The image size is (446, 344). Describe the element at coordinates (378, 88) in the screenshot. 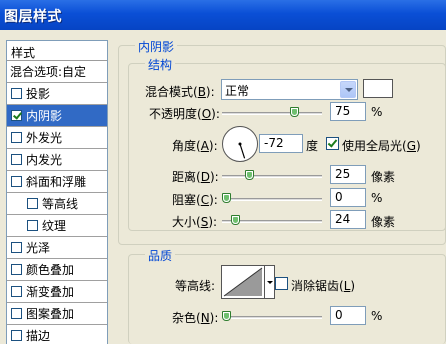

I see `shadow-color-swatch` at that location.